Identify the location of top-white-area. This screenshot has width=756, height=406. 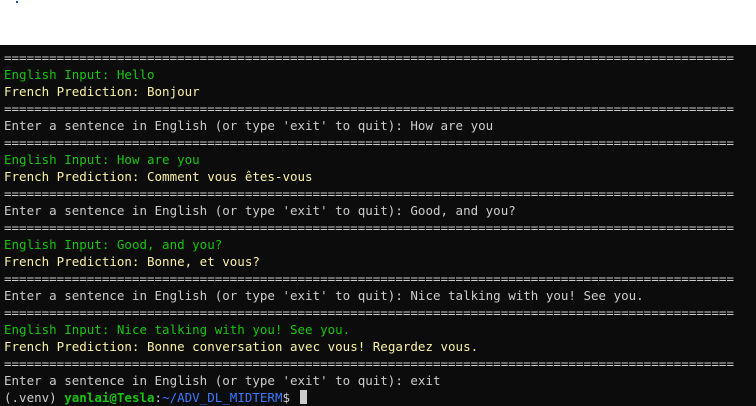
(378, 22).